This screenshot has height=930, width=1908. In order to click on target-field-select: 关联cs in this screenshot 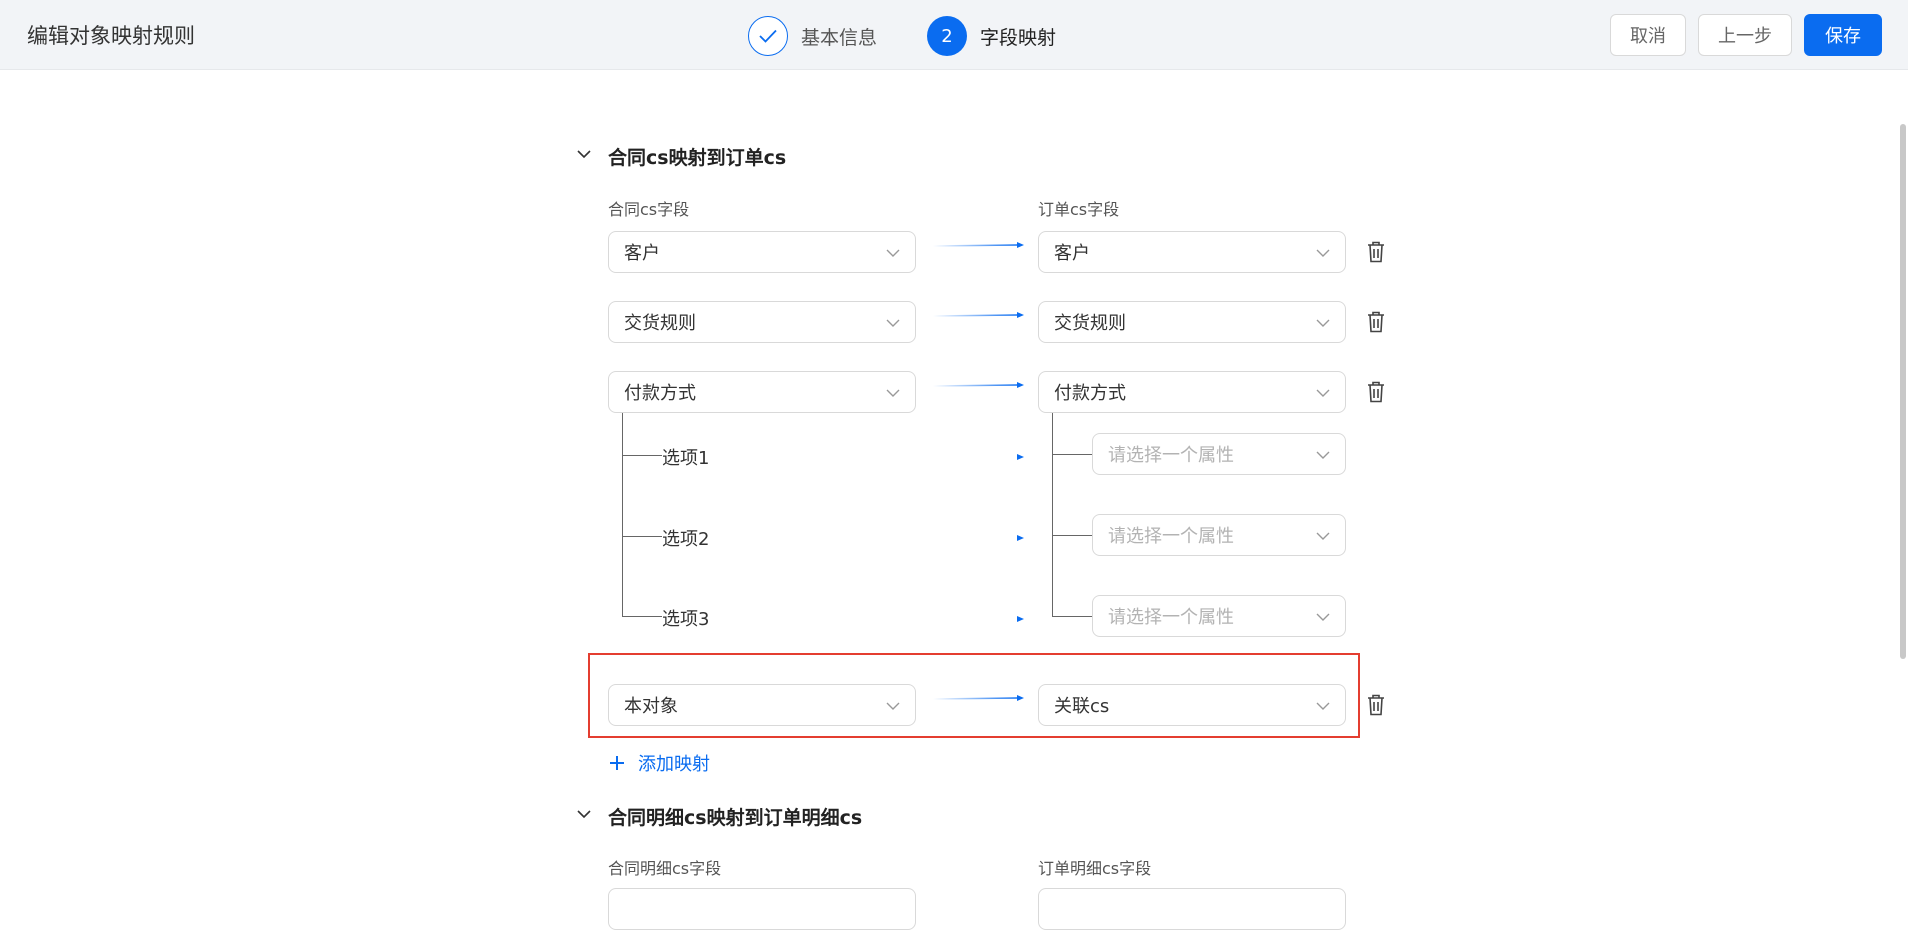, I will do `click(1192, 705)`.